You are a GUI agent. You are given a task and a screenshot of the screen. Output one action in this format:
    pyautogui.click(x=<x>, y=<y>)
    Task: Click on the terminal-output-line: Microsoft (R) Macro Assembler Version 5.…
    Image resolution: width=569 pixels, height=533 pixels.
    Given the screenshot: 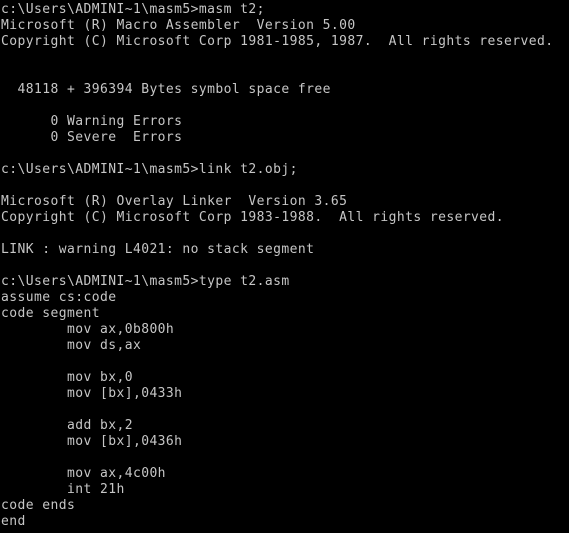 What is the action you would take?
    pyautogui.click(x=178, y=25)
    